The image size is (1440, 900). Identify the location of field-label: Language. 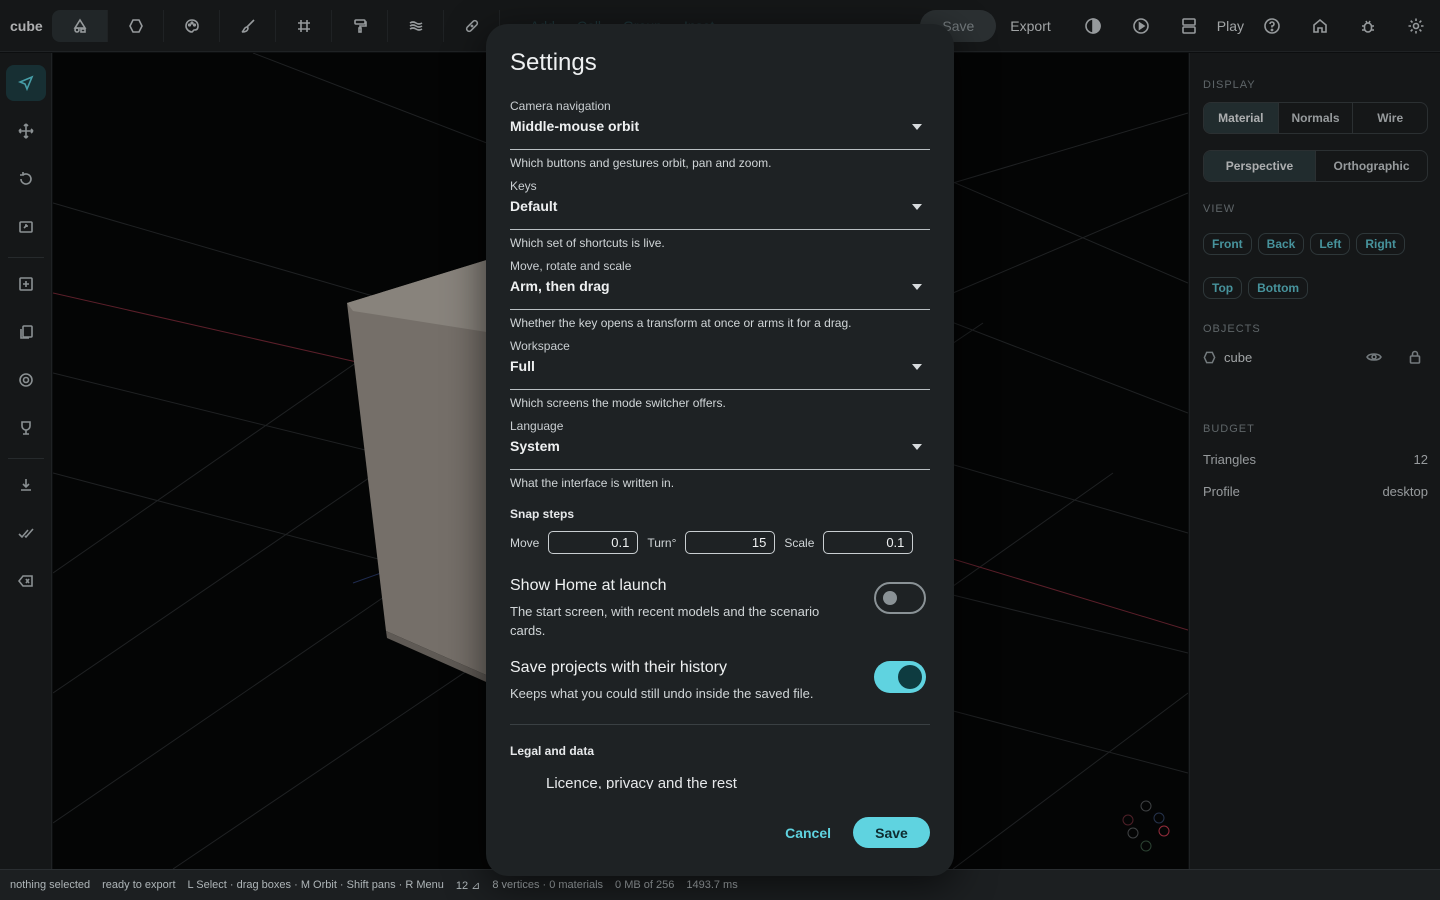
(537, 426).